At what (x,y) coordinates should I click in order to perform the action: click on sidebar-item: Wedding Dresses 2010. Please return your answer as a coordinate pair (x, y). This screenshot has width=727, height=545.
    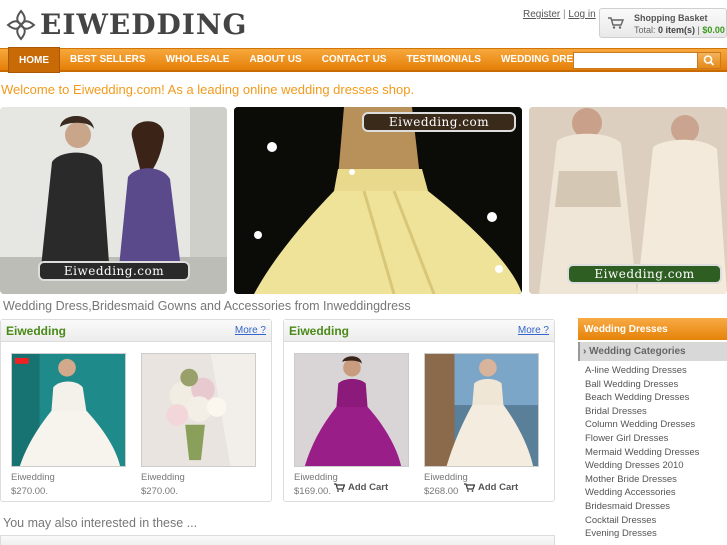
    Looking at the image, I should click on (656, 466).